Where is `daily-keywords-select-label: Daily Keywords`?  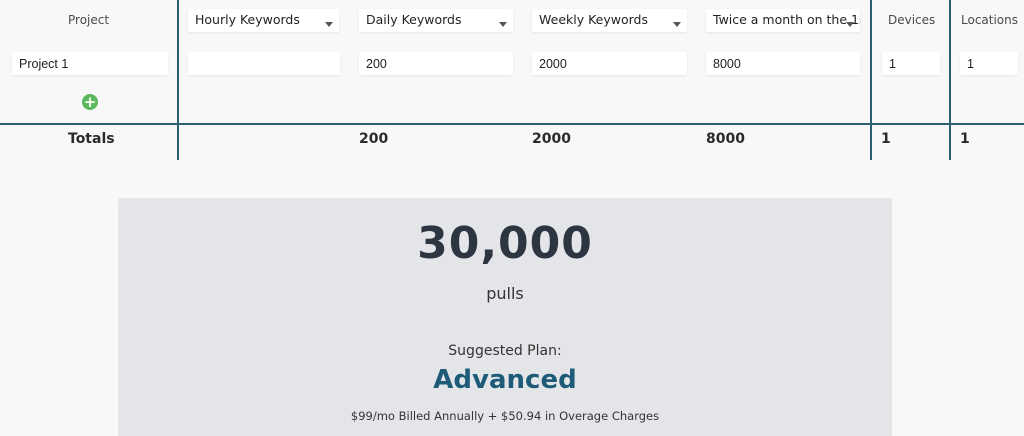 daily-keywords-select-label: Daily Keywords is located at coordinates (414, 19).